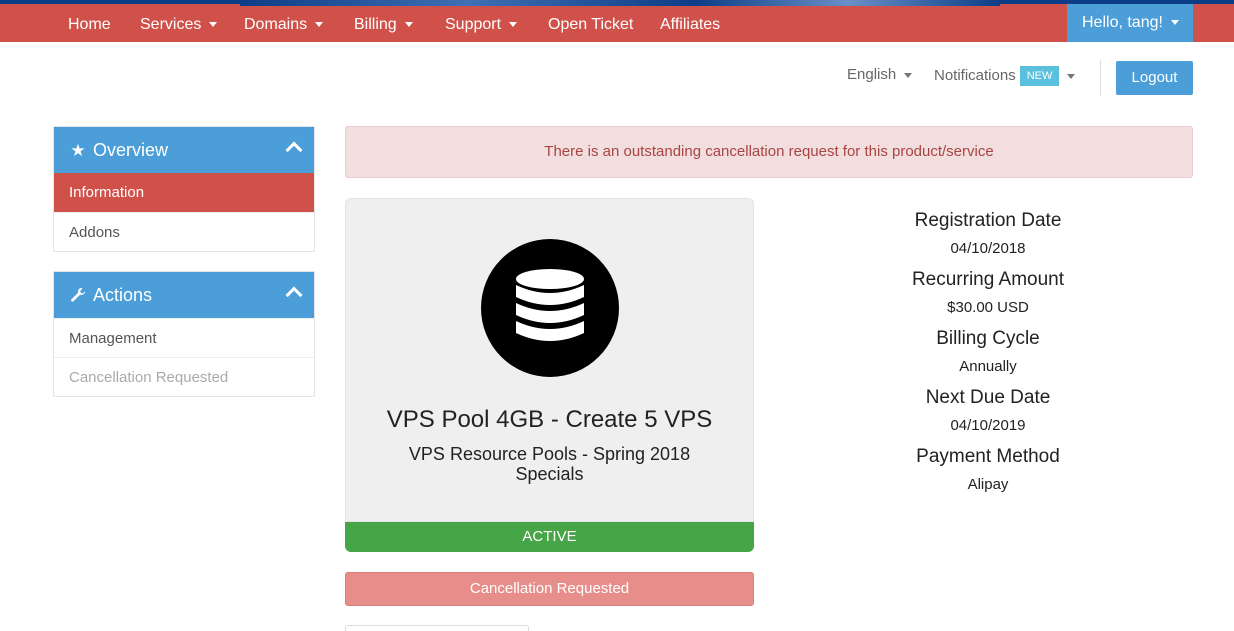  I want to click on next-panel-edge, so click(437, 628).